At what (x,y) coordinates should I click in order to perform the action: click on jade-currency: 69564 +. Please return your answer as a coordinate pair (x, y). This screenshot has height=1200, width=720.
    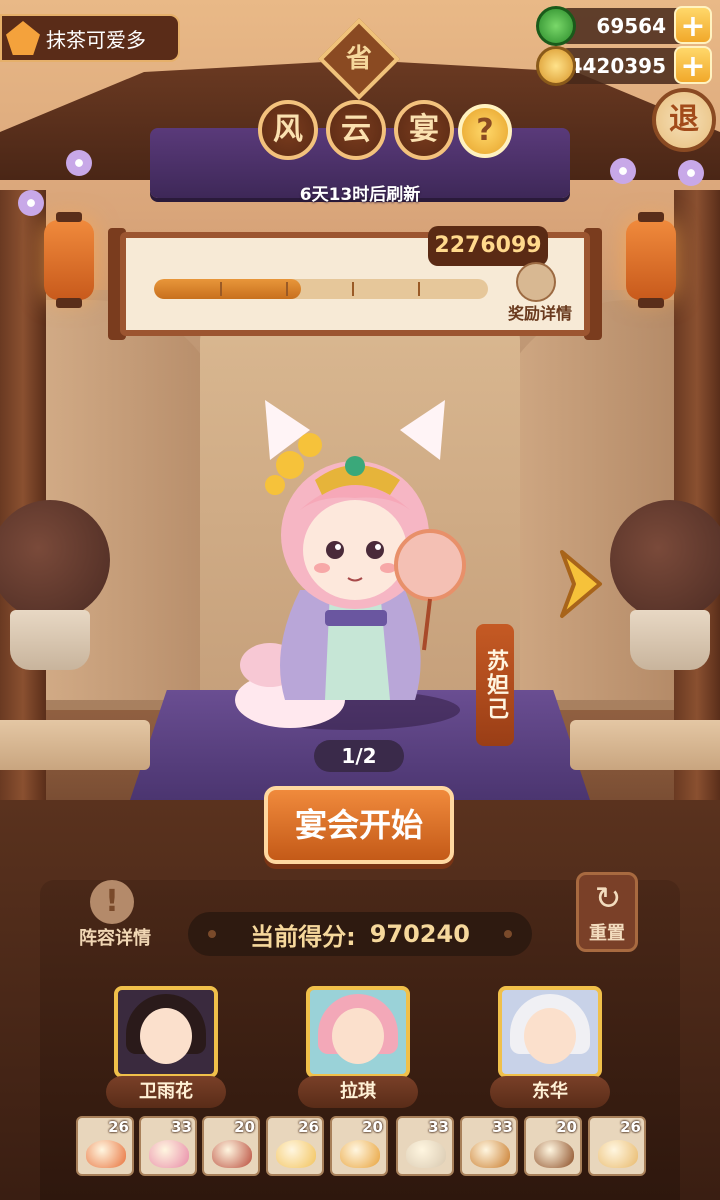
    Looking at the image, I should click on (624, 26).